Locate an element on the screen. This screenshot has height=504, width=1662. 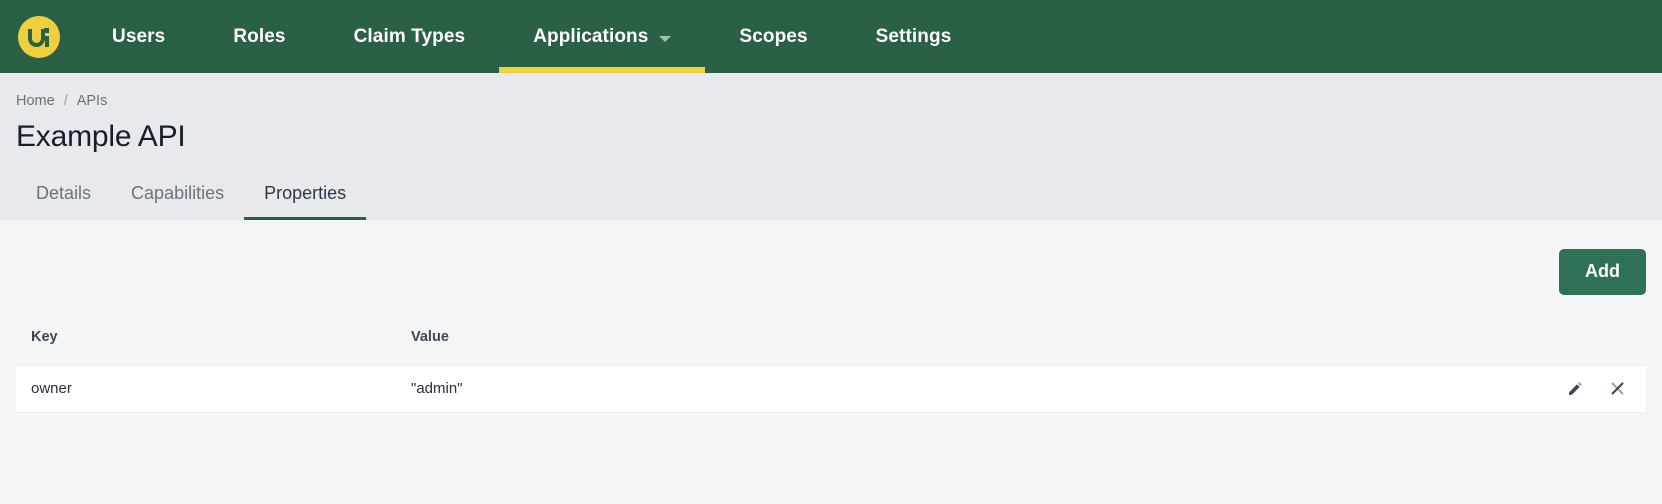
nav-item-label: Claim Types is located at coordinates (409, 36).